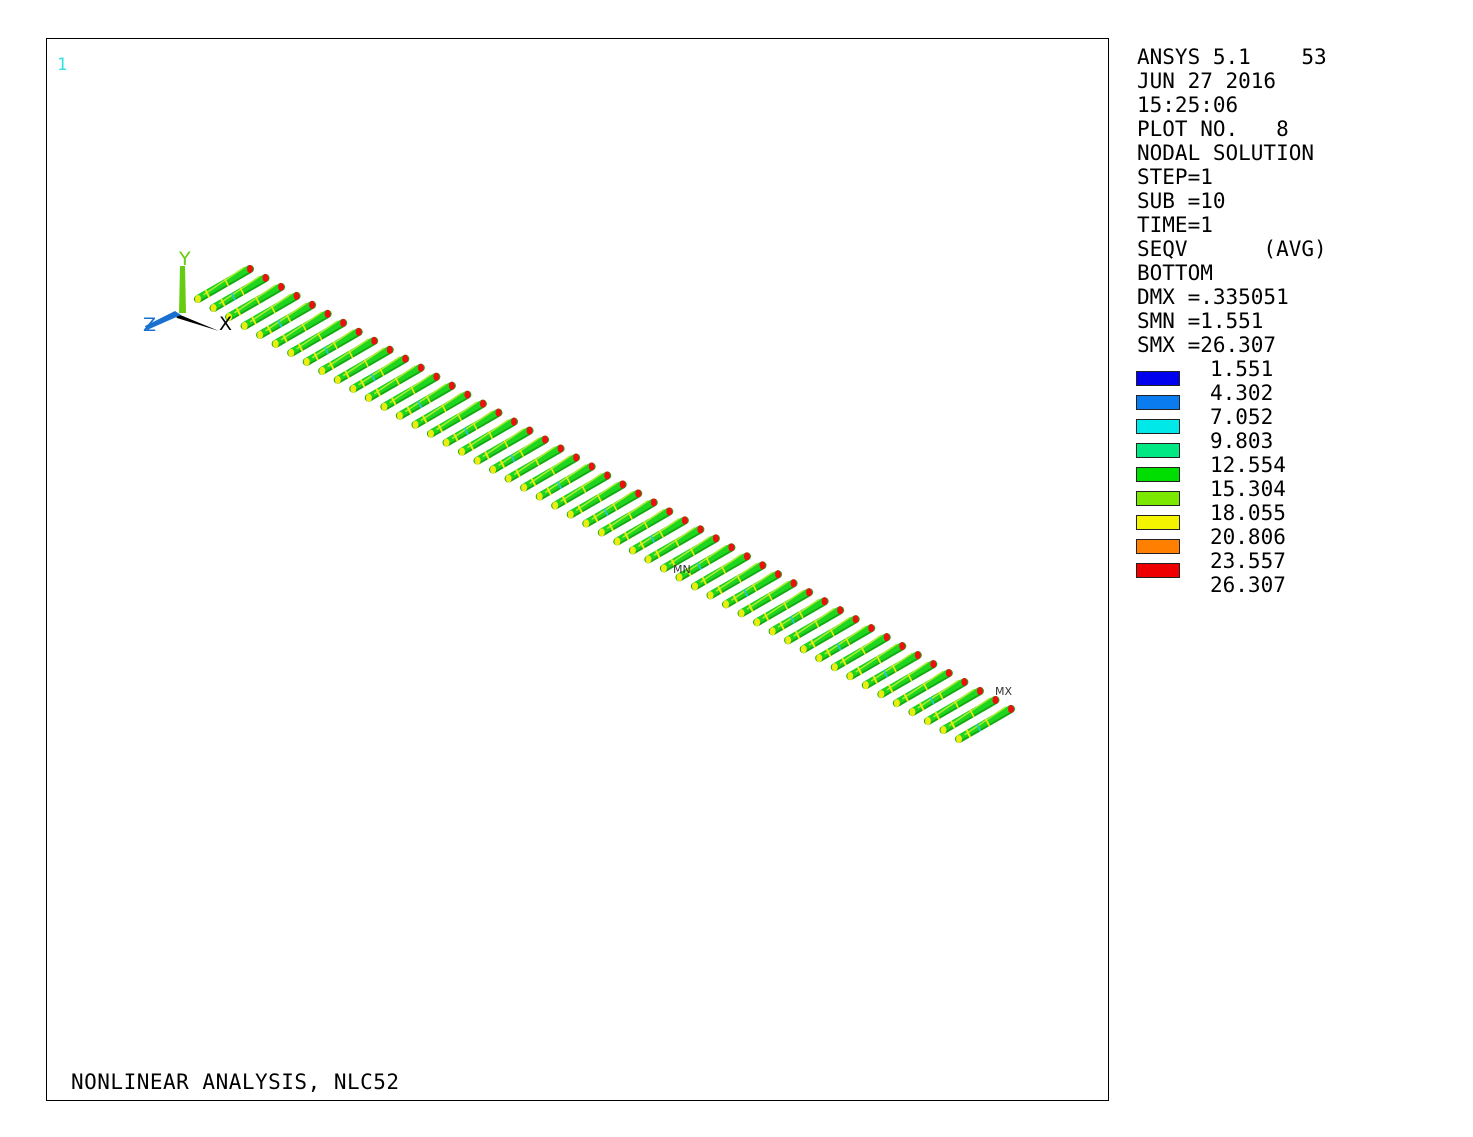 The width and height of the screenshot is (1473, 1137). What do you see at coordinates (1175, 273) in the screenshot?
I see `info-line: BOTTOM` at bounding box center [1175, 273].